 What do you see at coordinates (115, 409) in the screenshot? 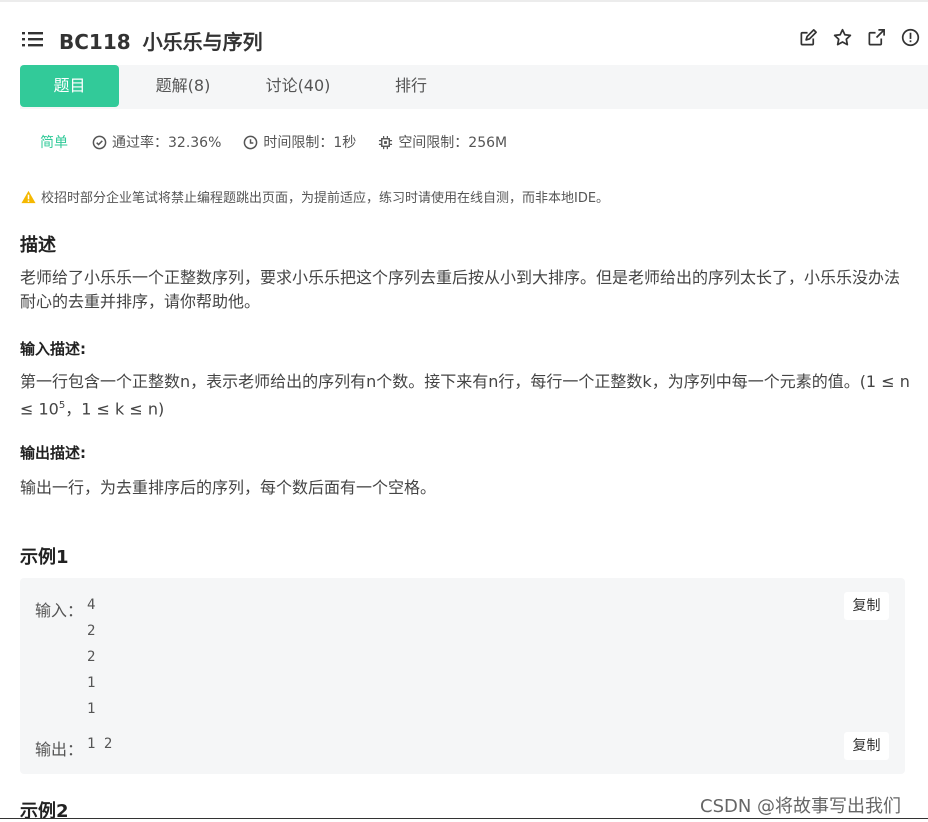
I see `input-desc-text-2: ，1 ≤ k ≤ n)` at bounding box center [115, 409].